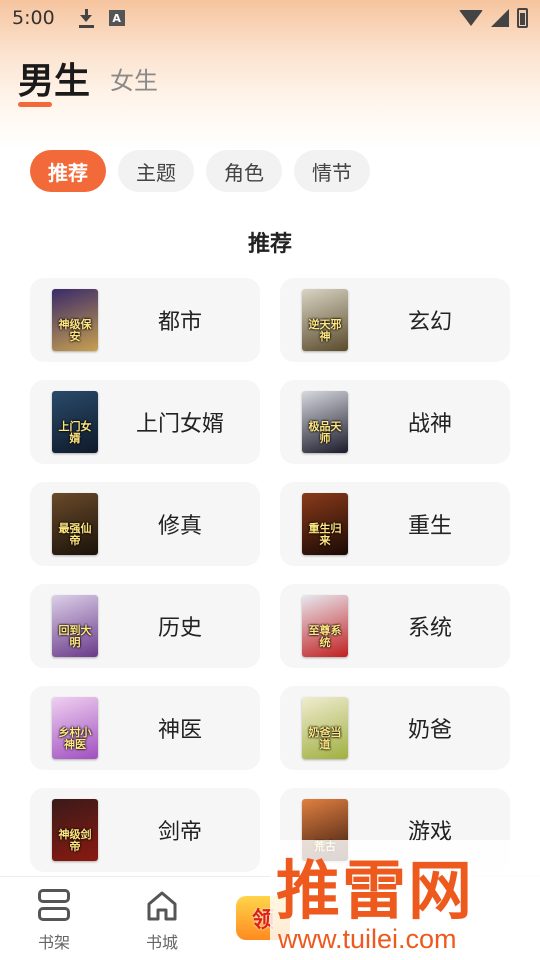  I want to click on book-cover-image: 最强仙帝, so click(75, 524).